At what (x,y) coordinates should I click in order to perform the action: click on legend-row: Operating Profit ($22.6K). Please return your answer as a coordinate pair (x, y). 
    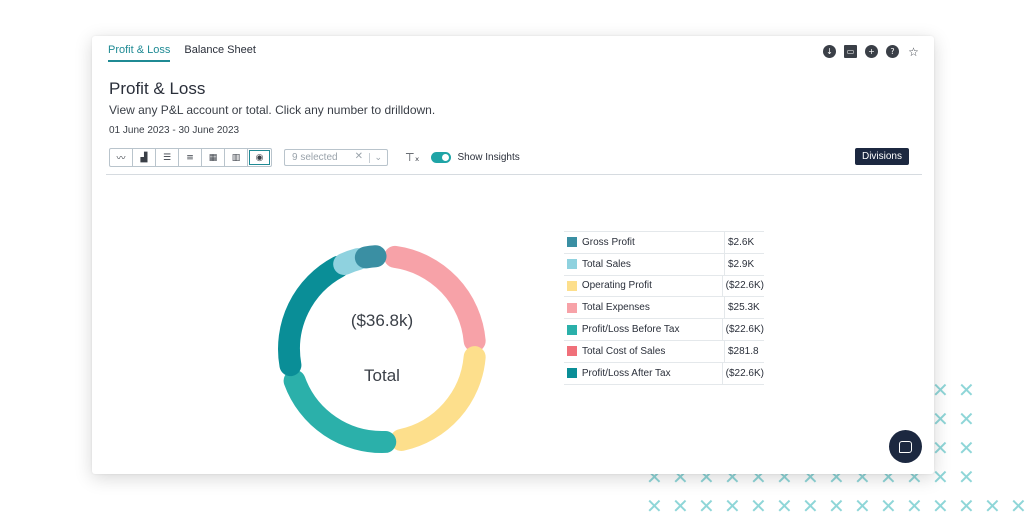
    Looking at the image, I should click on (664, 286).